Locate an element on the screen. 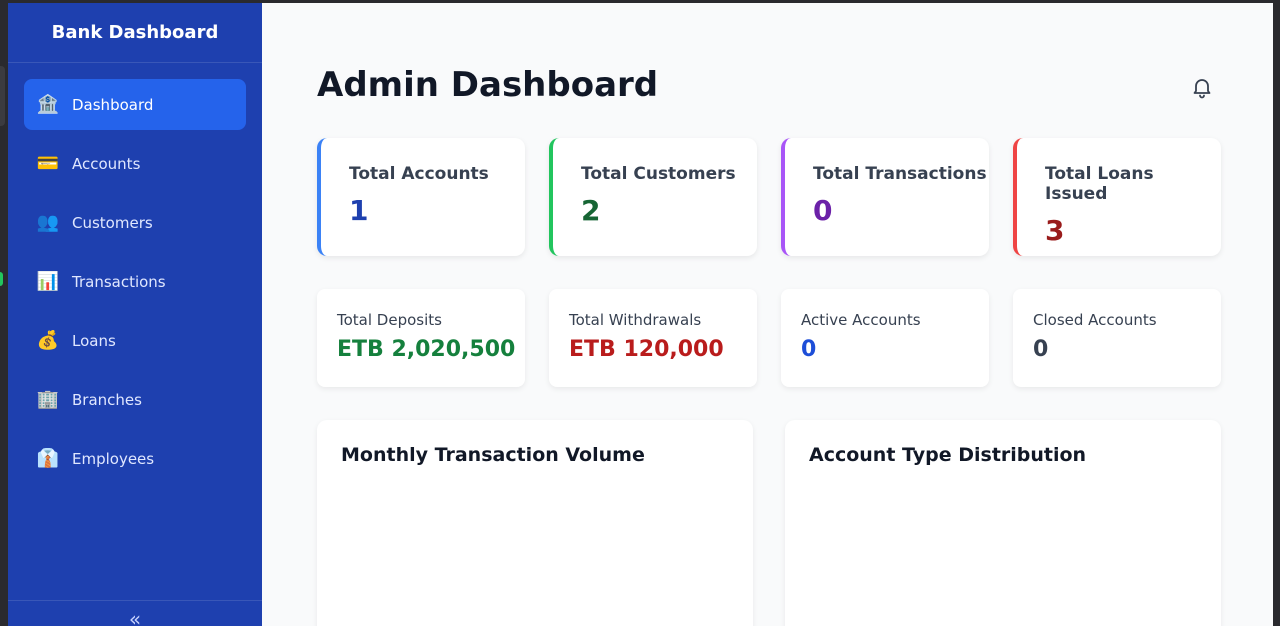  summary-value: ETB 2,020,500 is located at coordinates (426, 349).